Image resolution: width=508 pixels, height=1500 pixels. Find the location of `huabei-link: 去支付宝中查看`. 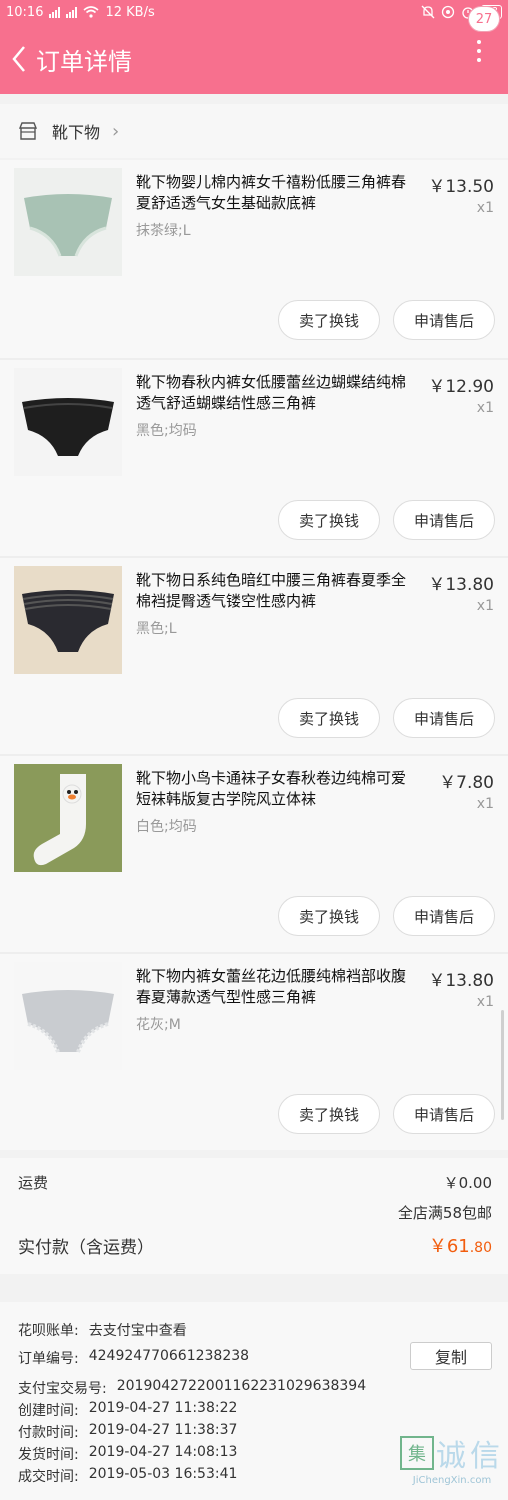

huabei-link: 去支付宝中查看 is located at coordinates (138, 1330).